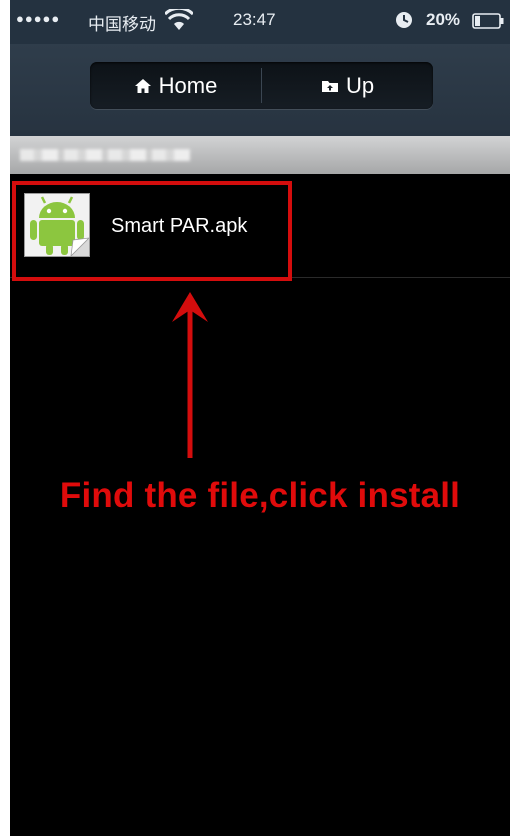 Image resolution: width=512 pixels, height=836 pixels. I want to click on instruction-text: Find the file,click install, so click(260, 495).